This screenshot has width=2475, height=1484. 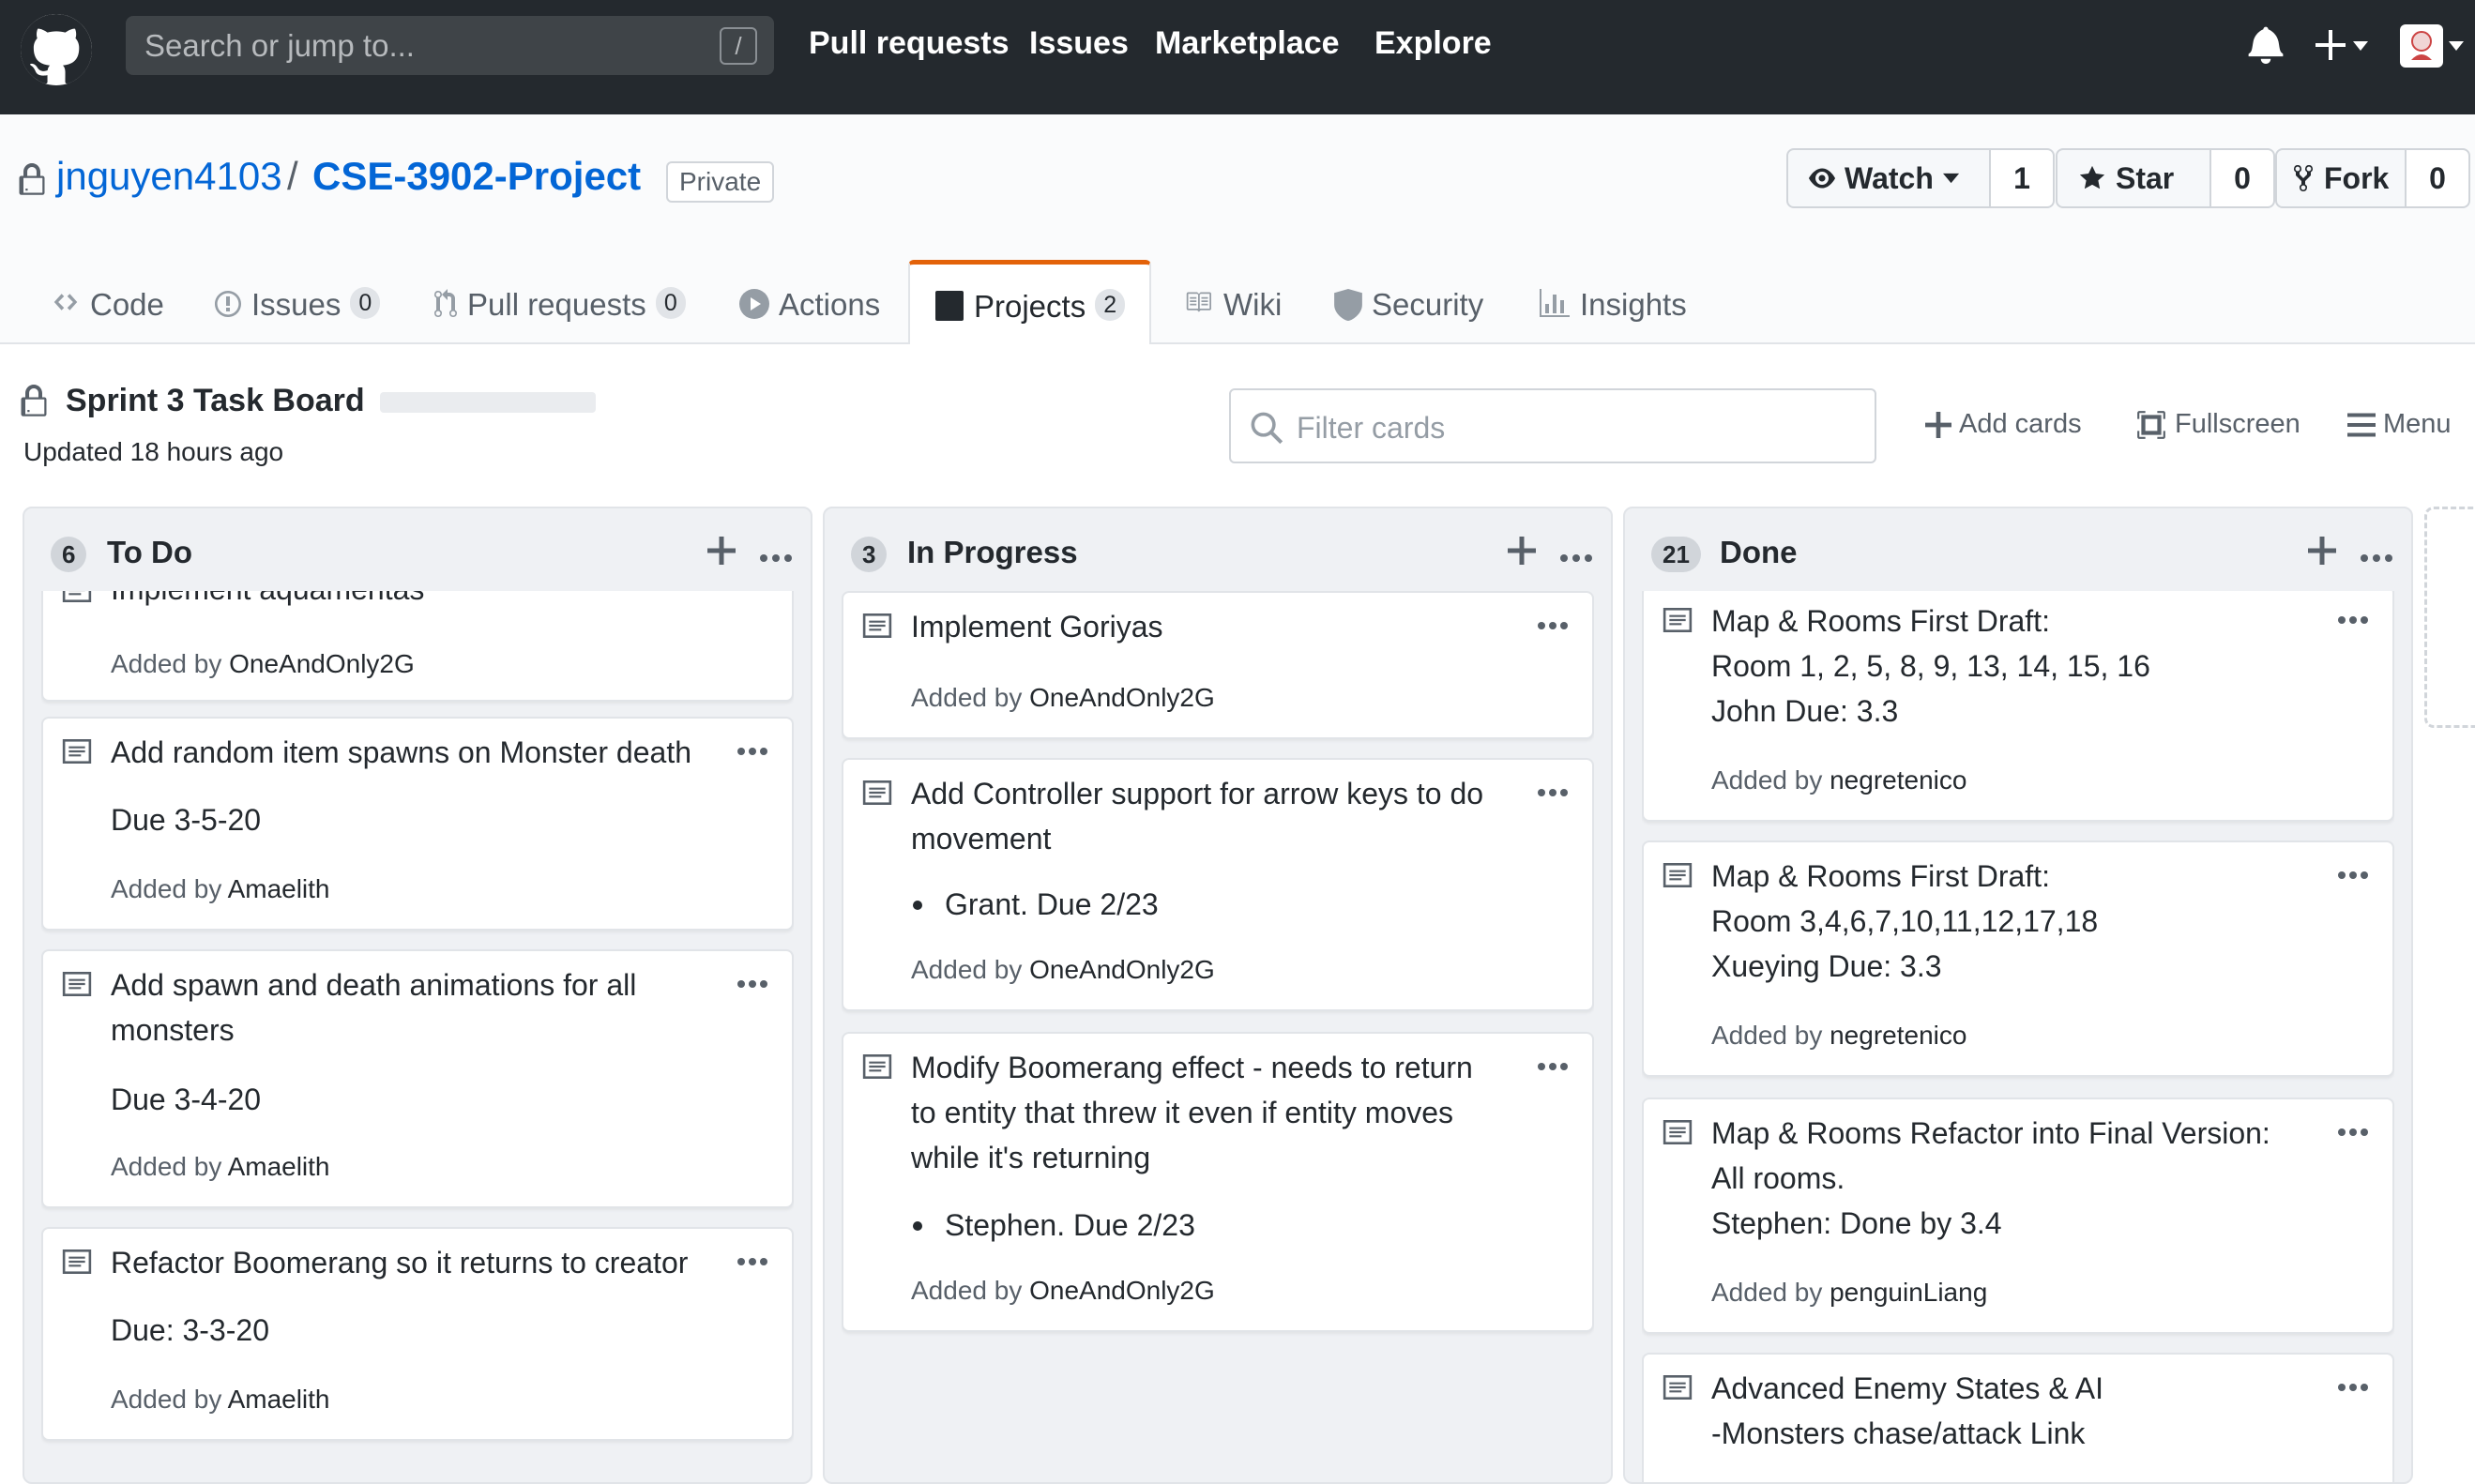 I want to click on star-button-group: Star 0, so click(x=2165, y=178).